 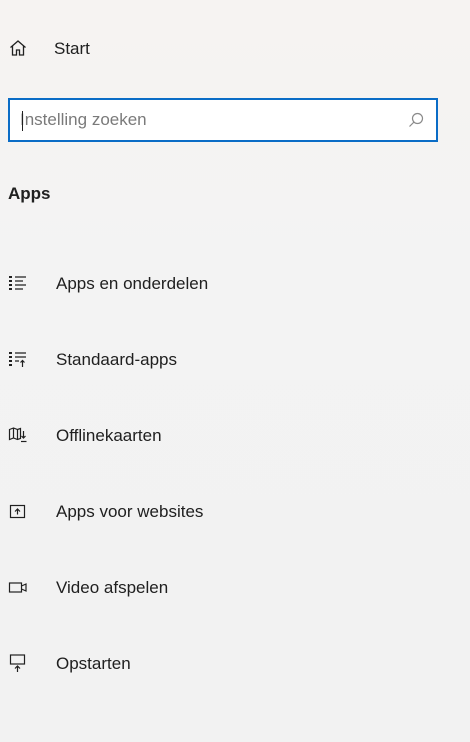 I want to click on apps-for-websites-icon, so click(x=18, y=511).